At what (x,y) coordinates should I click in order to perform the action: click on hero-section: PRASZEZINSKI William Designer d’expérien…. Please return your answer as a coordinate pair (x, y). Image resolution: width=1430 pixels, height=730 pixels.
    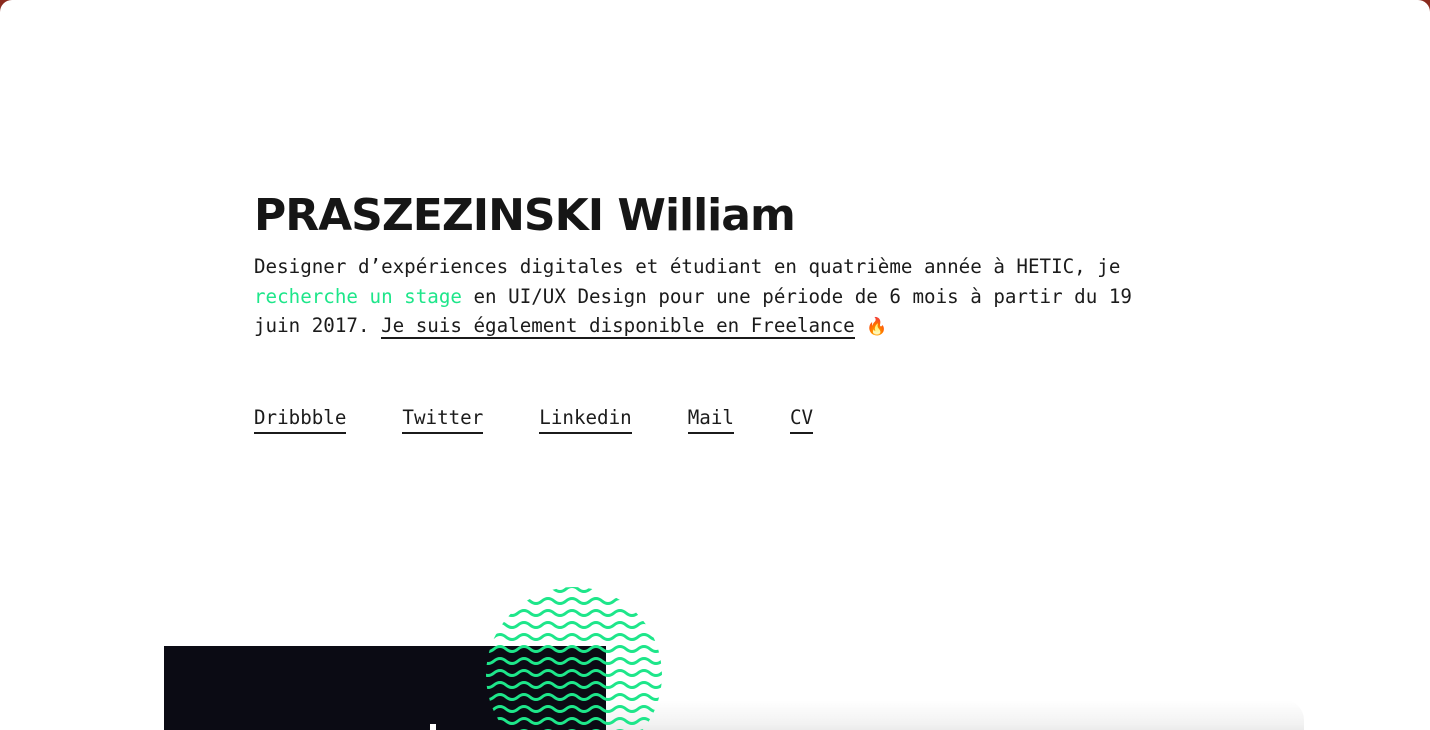
    Looking at the image, I should click on (714, 265).